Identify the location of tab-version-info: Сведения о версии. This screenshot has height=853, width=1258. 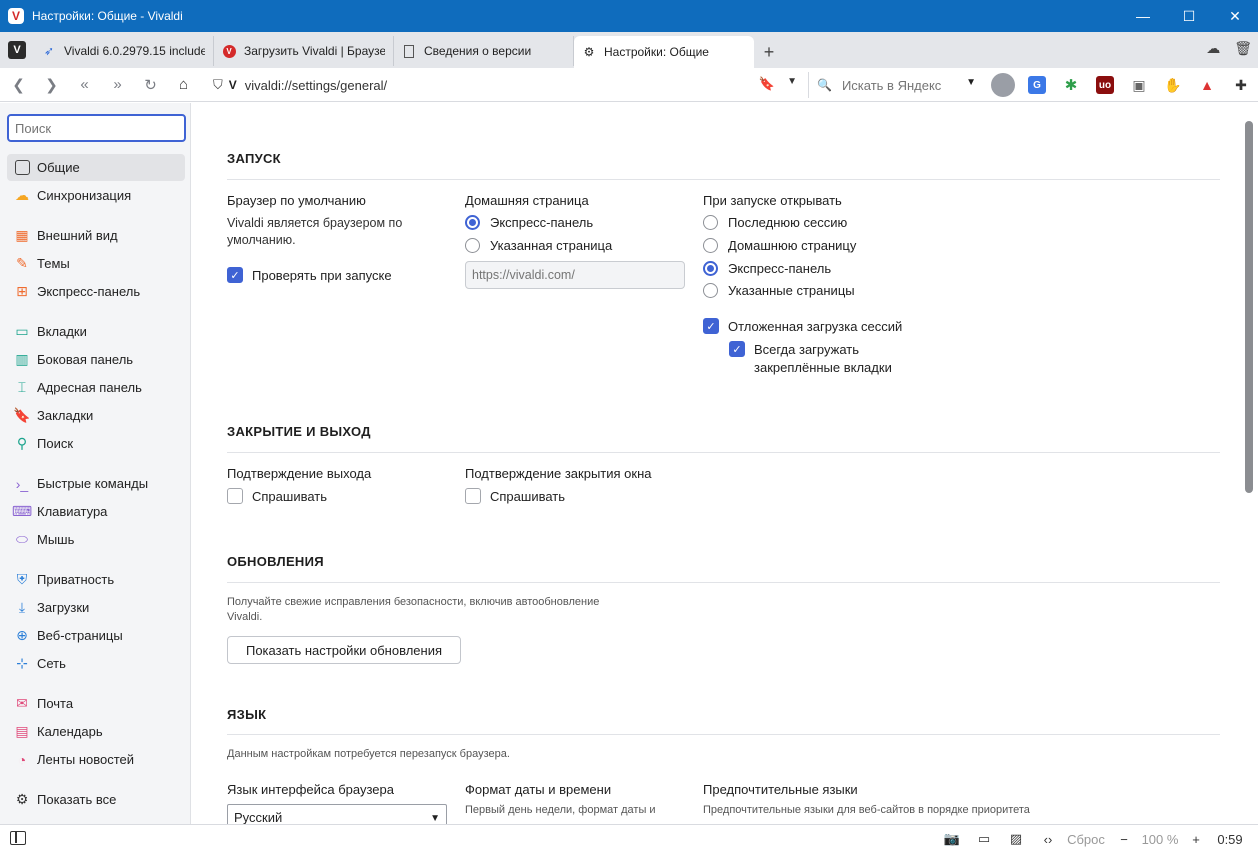
(484, 51).